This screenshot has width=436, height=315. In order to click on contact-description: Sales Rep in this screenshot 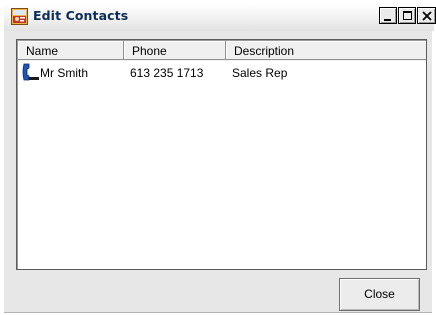, I will do `click(260, 73)`.